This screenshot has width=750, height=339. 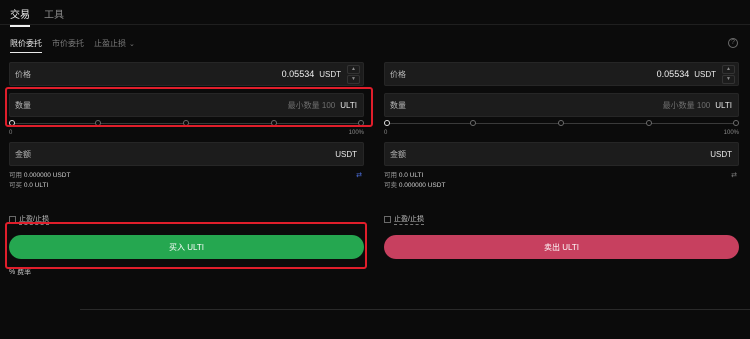 I want to click on sell-tpsl-toggle: 止盈/止损, so click(x=404, y=219).